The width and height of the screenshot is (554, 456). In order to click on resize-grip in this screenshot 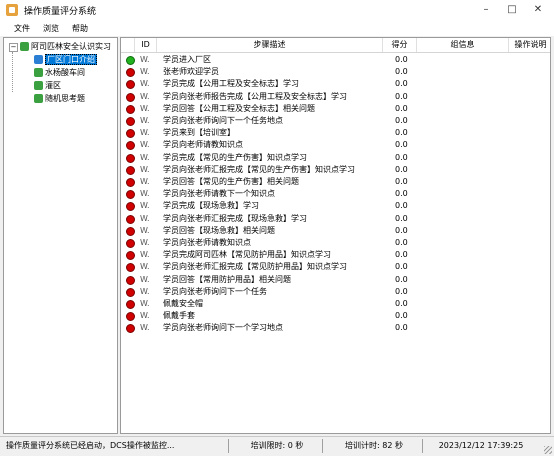, I will do `click(548, 450)`.